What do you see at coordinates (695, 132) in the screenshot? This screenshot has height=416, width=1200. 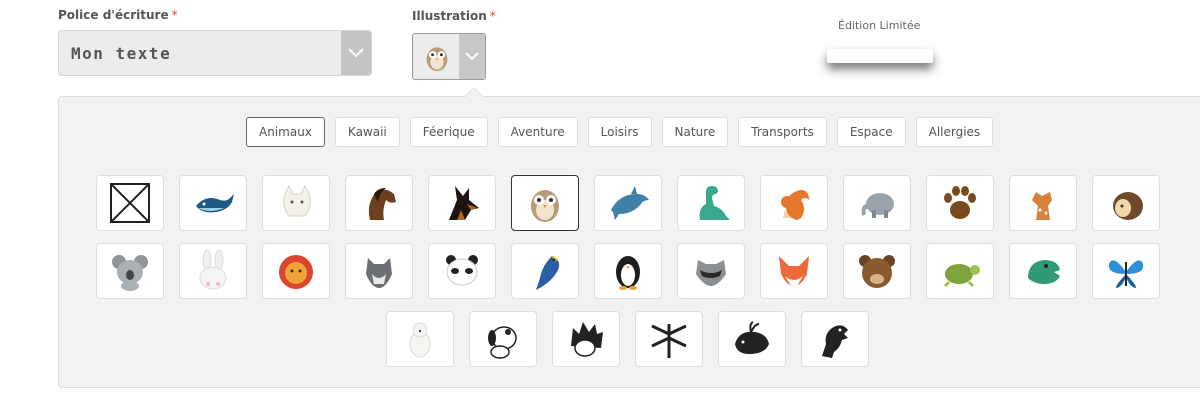 I see `tab-nature: Nature` at bounding box center [695, 132].